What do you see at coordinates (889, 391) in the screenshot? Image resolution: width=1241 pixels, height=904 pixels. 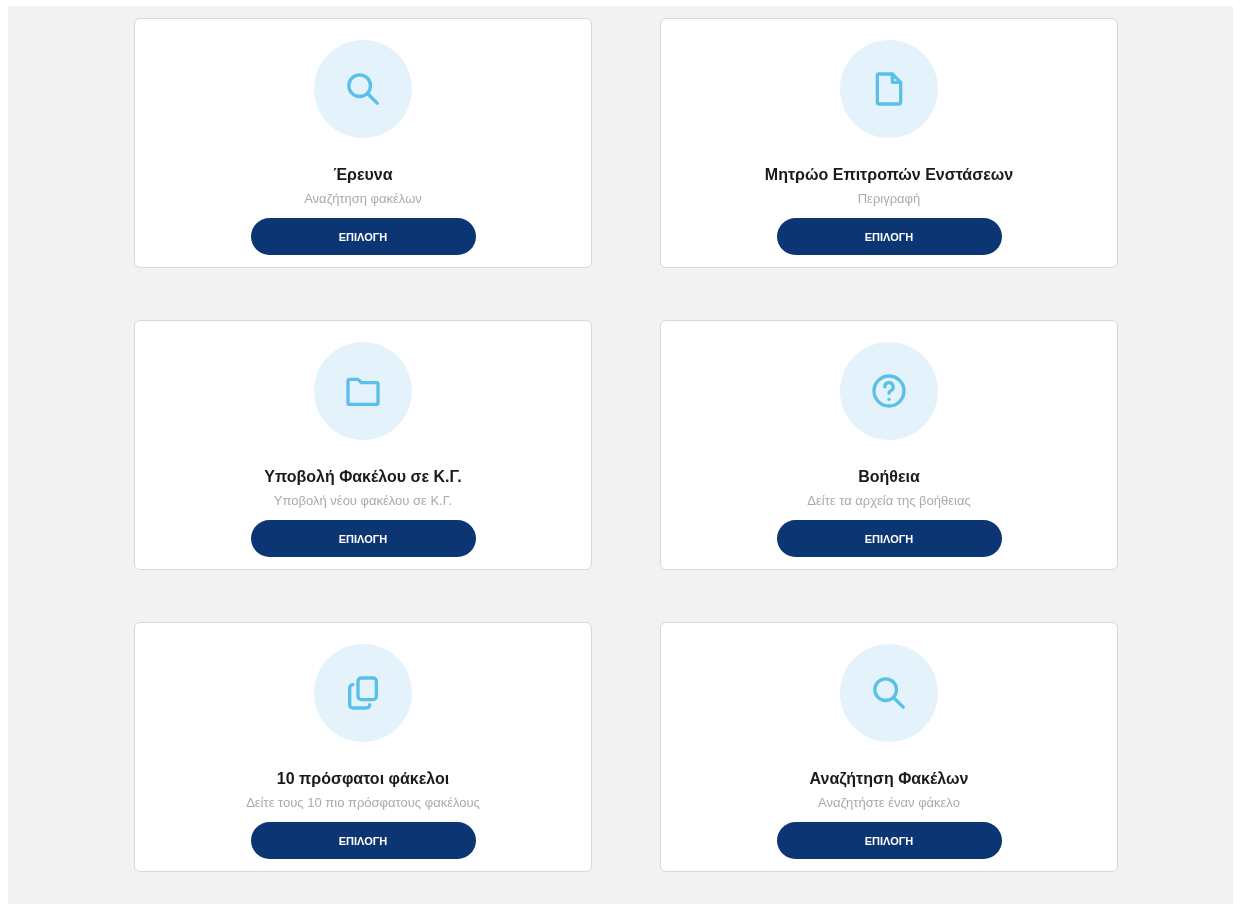 I see `help-icon` at bounding box center [889, 391].